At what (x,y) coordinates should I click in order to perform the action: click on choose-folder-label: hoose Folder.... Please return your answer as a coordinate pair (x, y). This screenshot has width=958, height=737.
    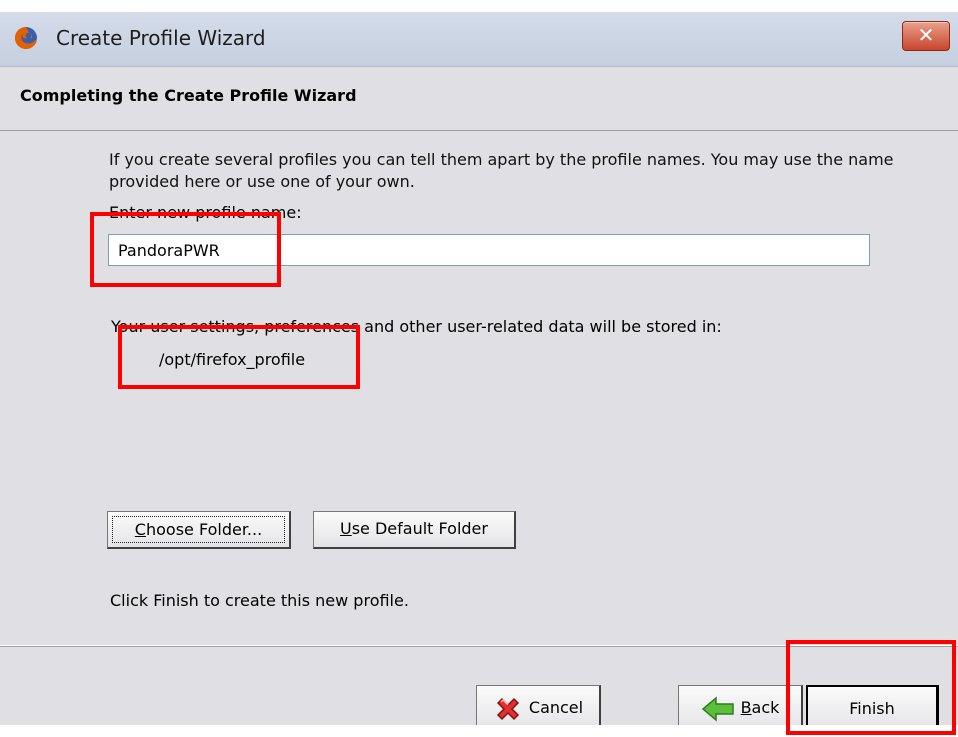
    Looking at the image, I should click on (204, 529).